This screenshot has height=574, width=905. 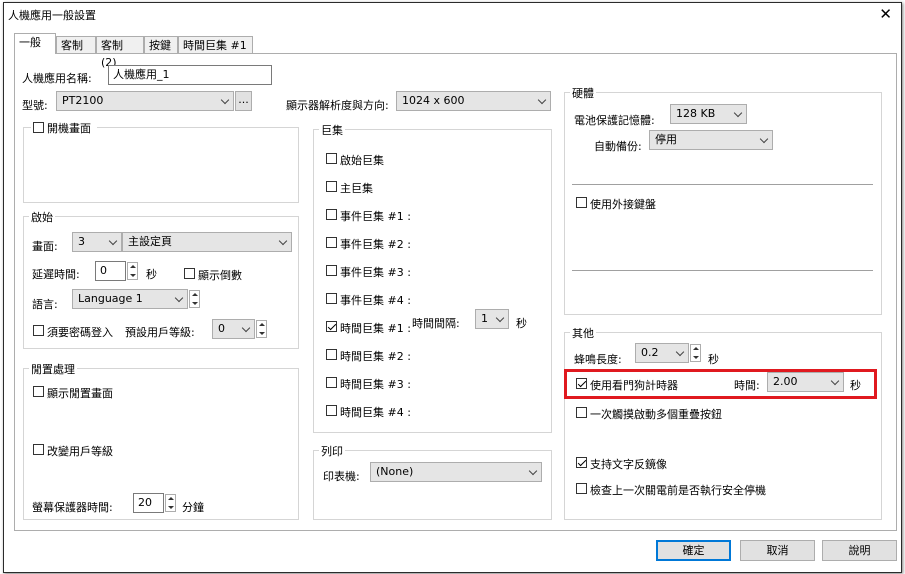 What do you see at coordinates (161, 44) in the screenshot?
I see `tab-keys: 按鍵` at bounding box center [161, 44].